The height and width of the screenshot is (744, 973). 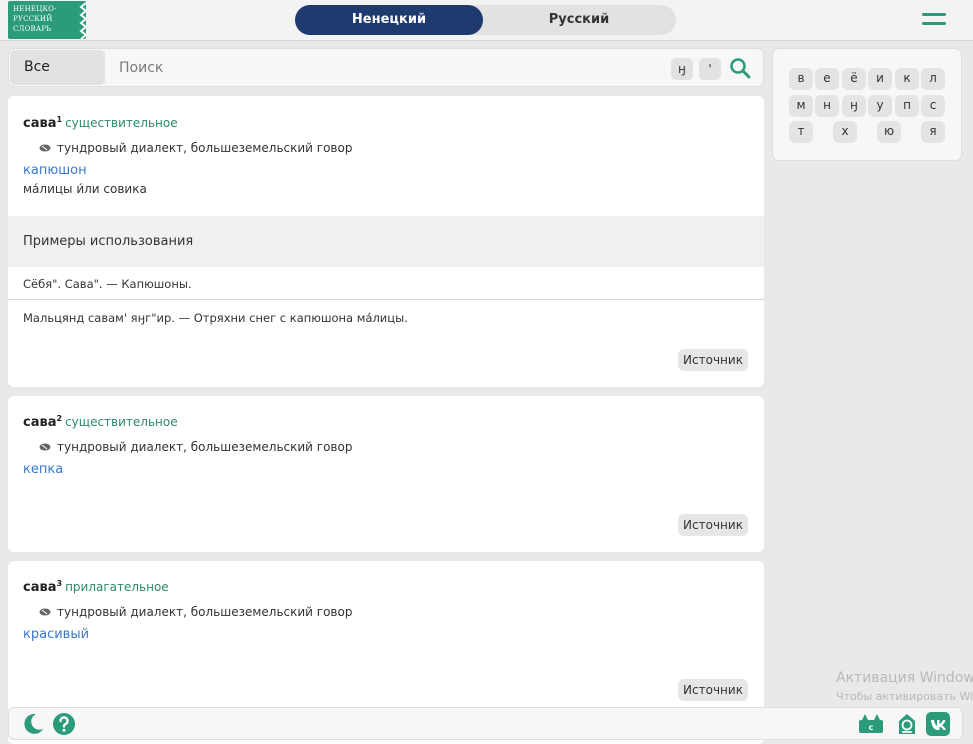 What do you see at coordinates (827, 79) in the screenshot?
I see `letter-button: е` at bounding box center [827, 79].